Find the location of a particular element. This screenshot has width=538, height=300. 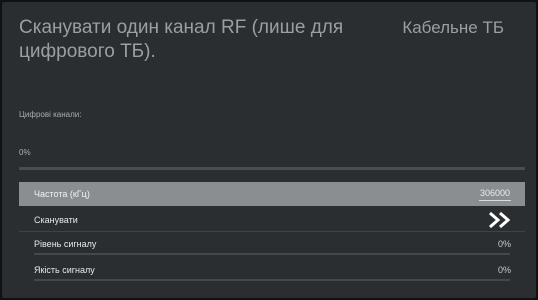

signal-source-label: Кабельне ТБ is located at coordinates (453, 27).